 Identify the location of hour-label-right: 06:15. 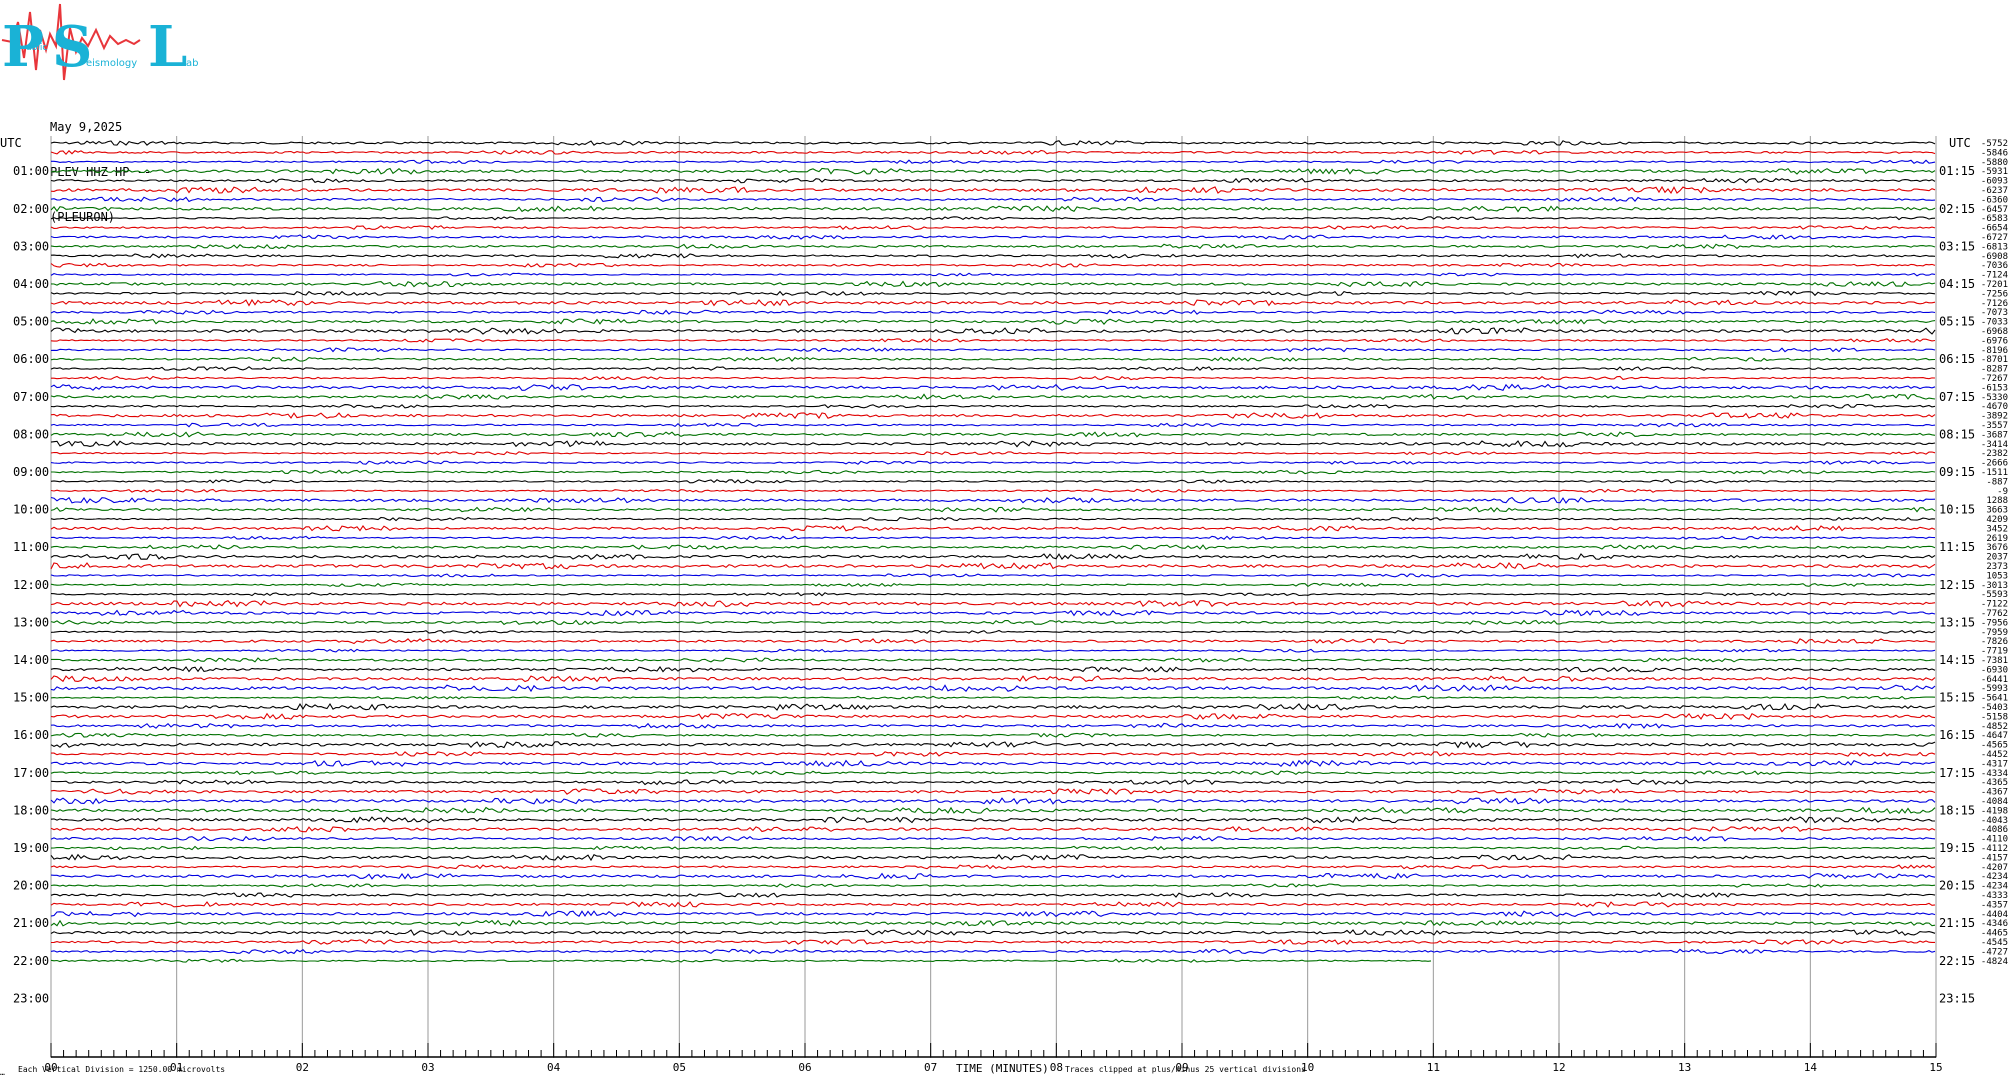
(1957, 359).